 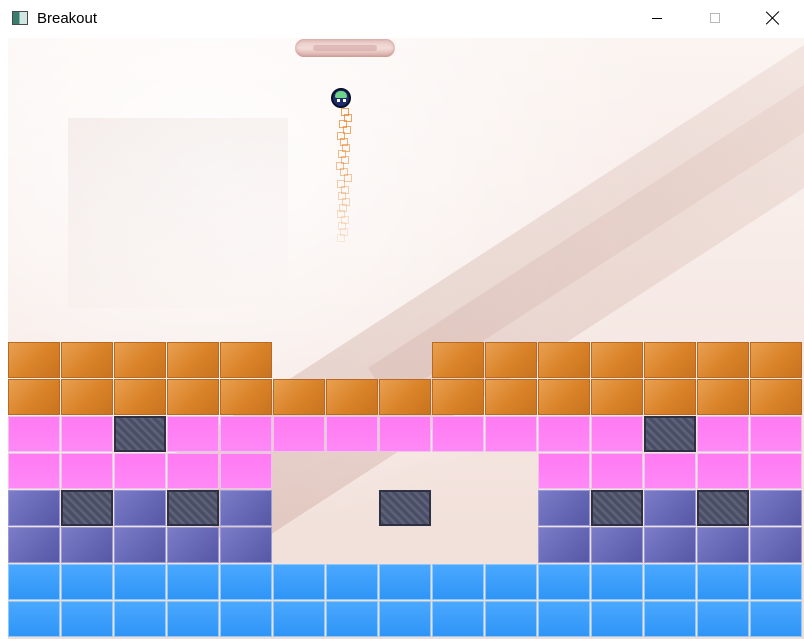 I want to click on minimize-button, so click(x=657, y=18).